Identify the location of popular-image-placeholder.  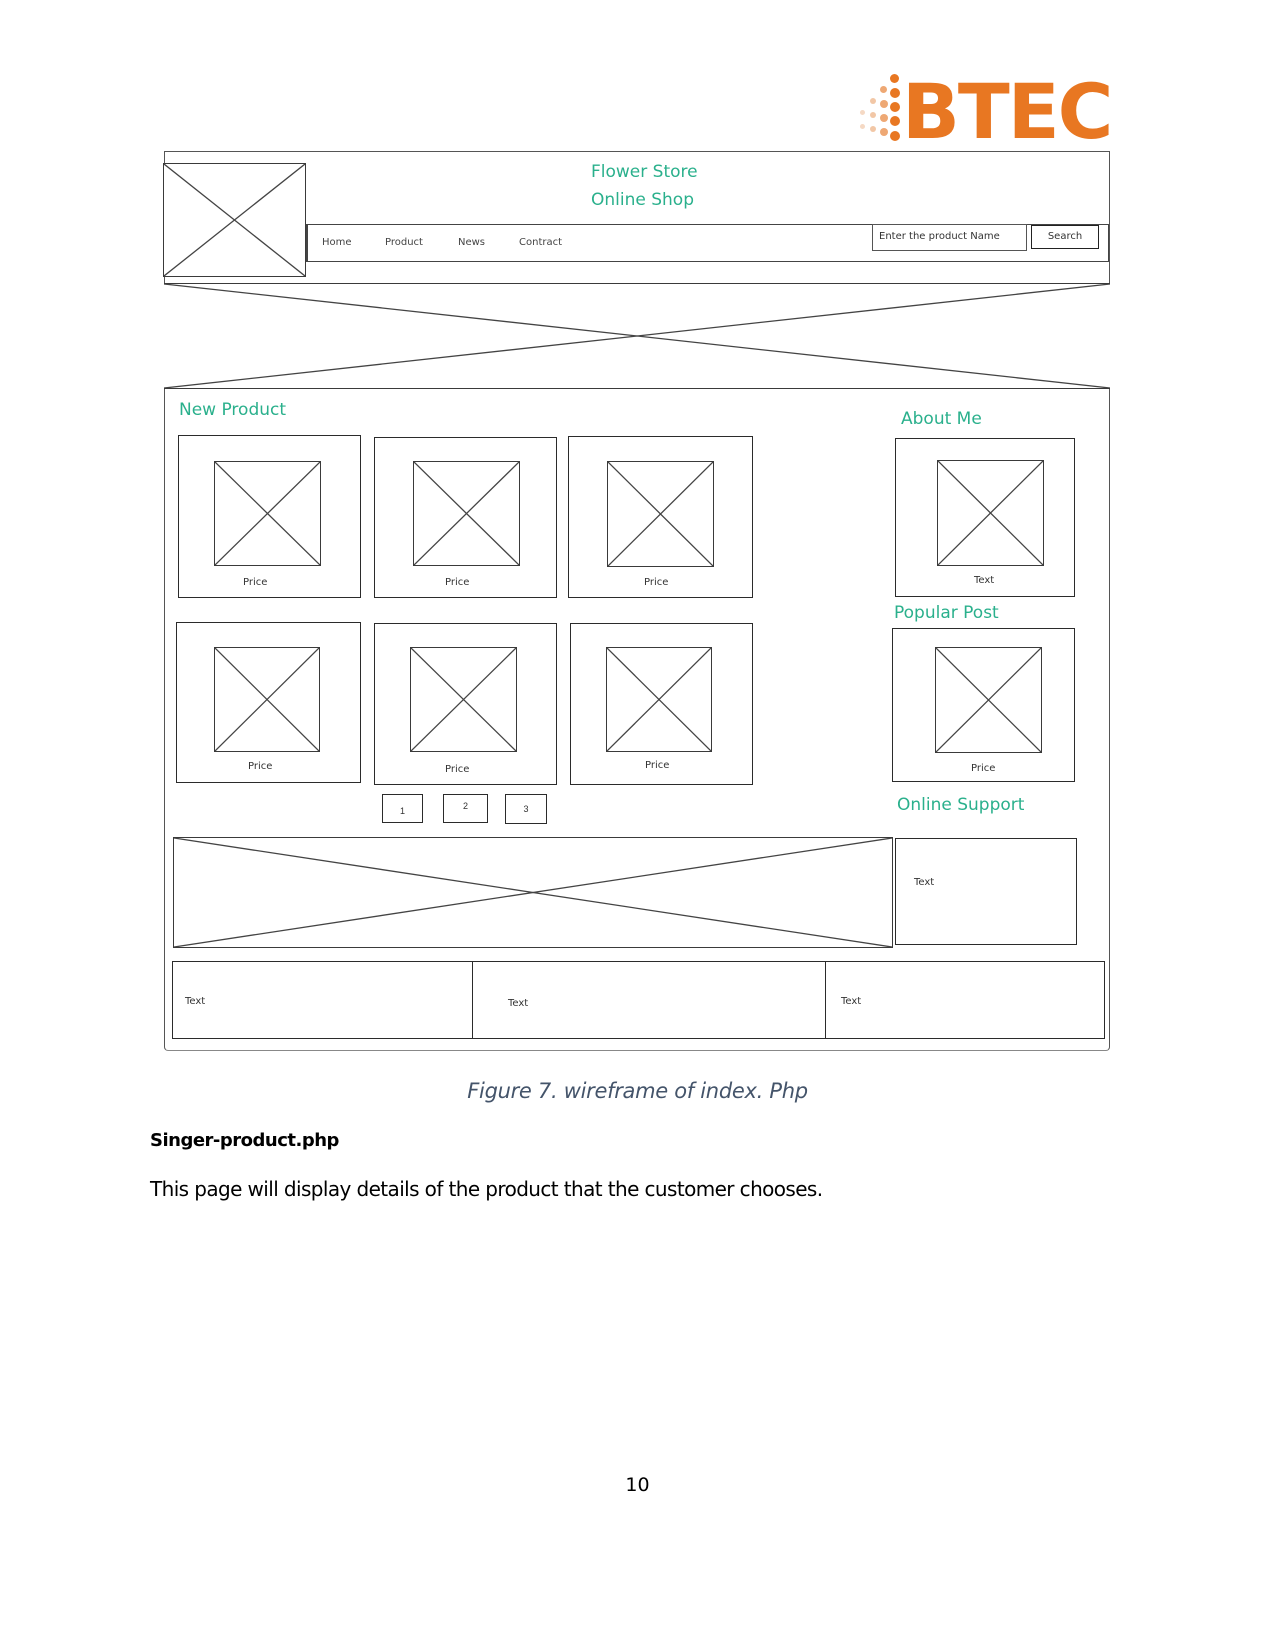
(988, 700).